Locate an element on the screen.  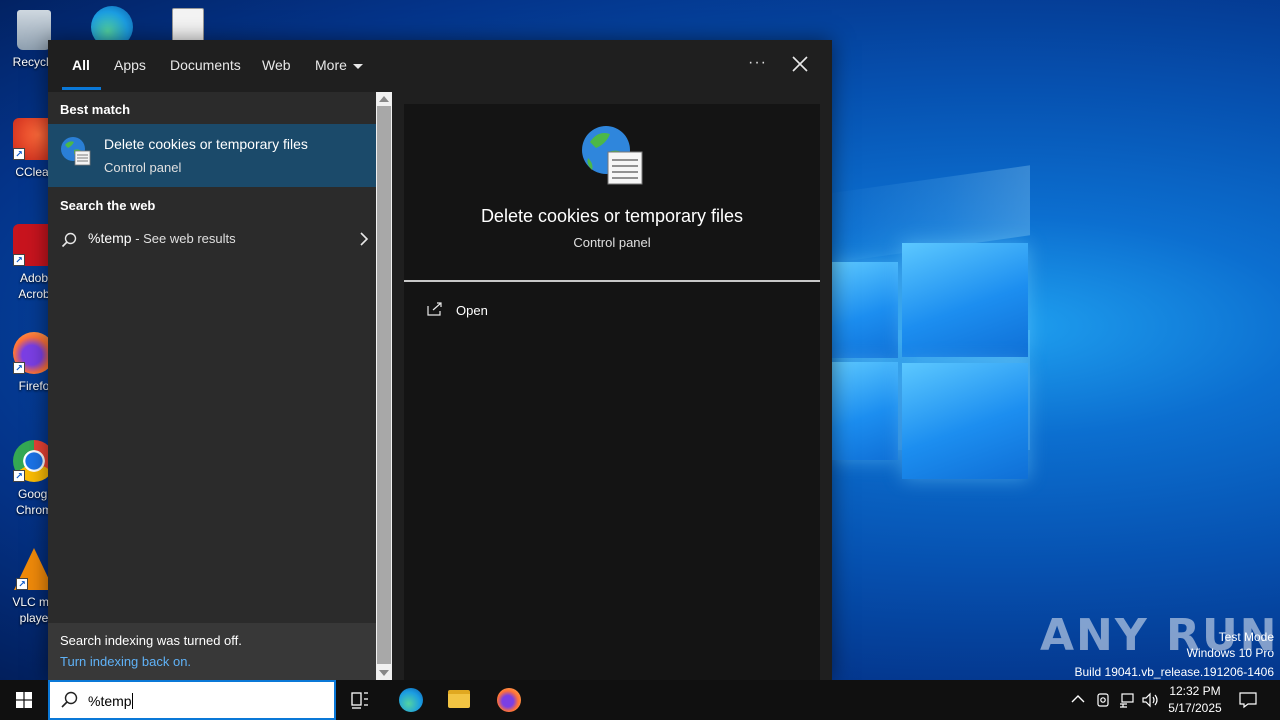
close-icon is located at coordinates (800, 64).